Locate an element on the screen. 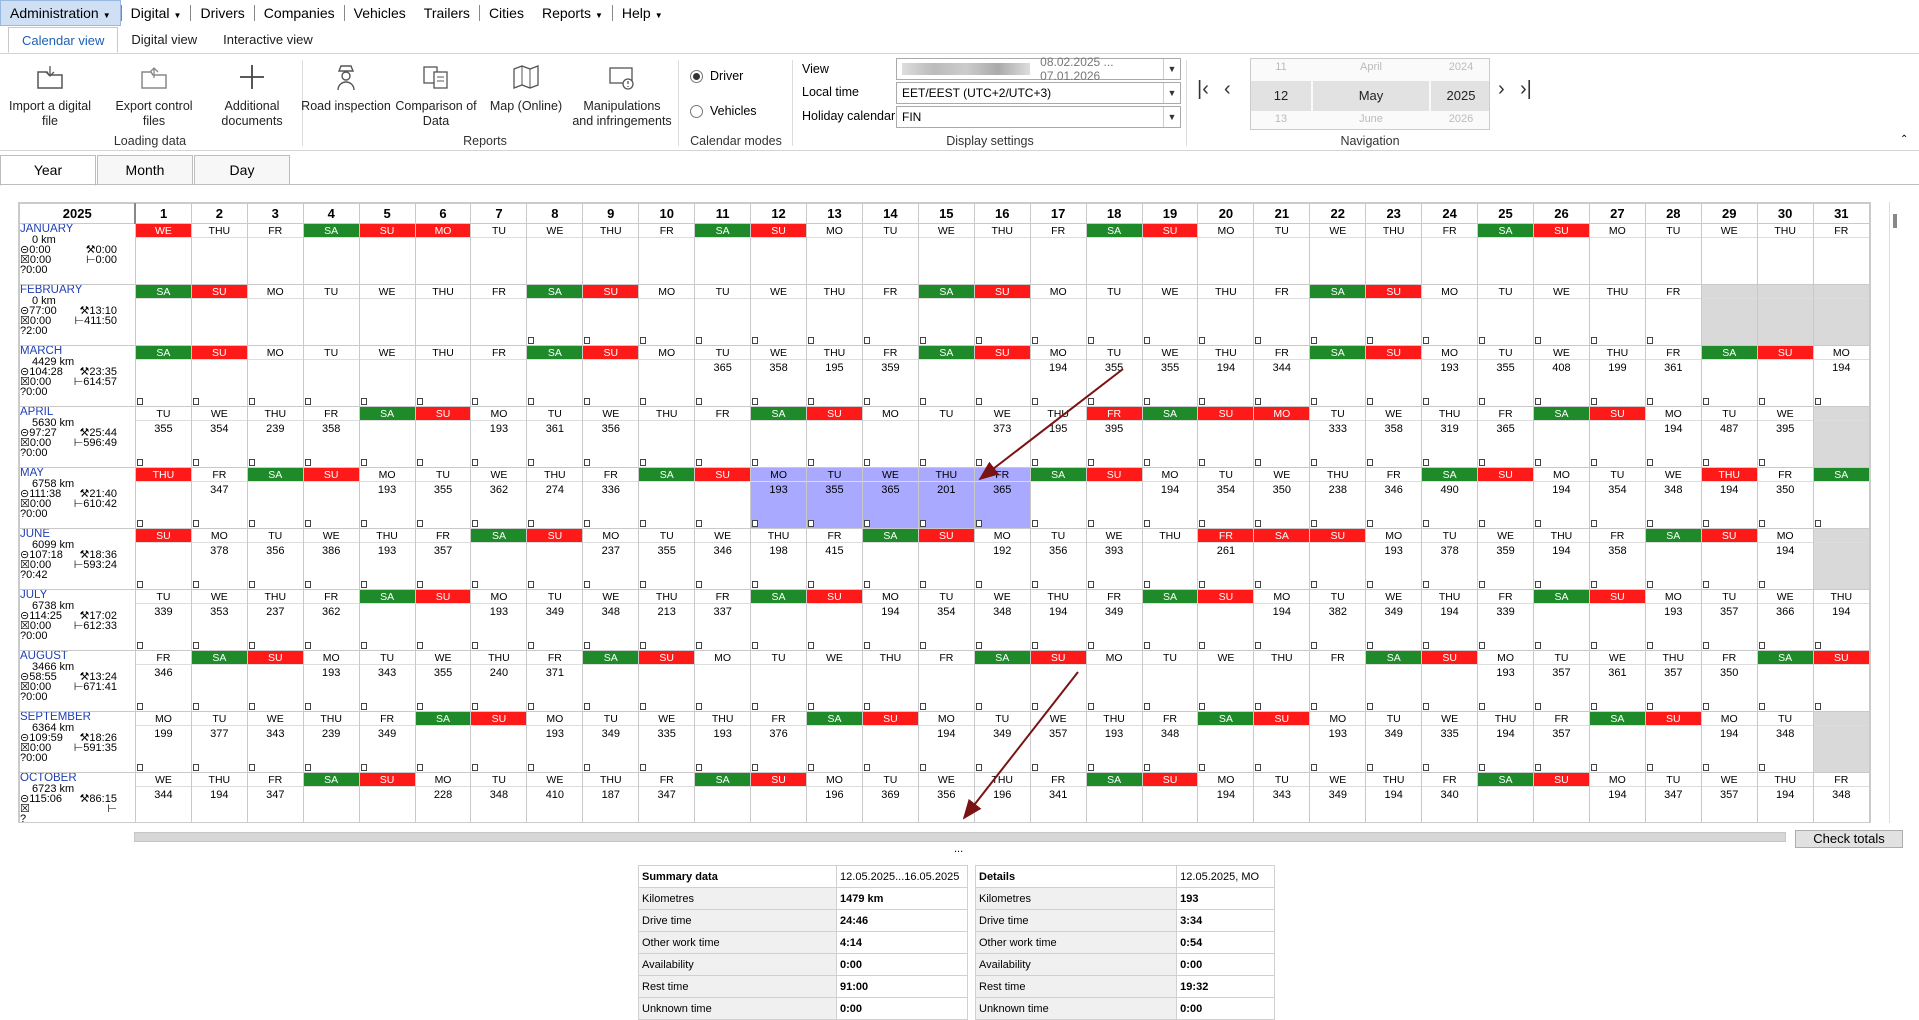 This screenshot has width=1919, height=1020. calendar-day-cell: FR 357 is located at coordinates (443, 559).